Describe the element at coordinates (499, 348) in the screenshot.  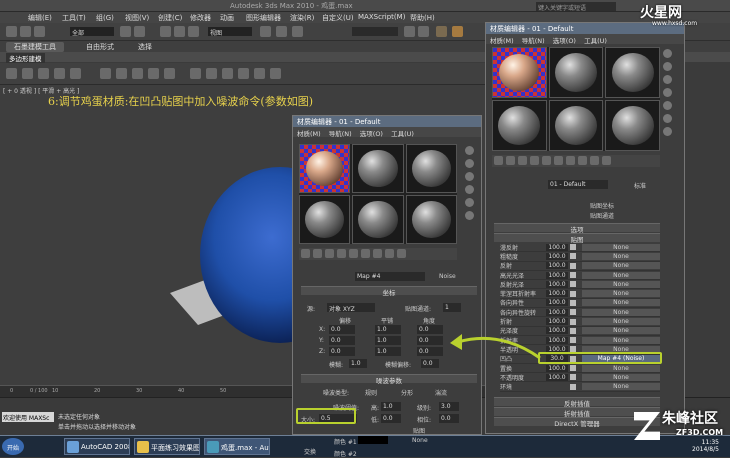
I see `annotation-arrow` at that location.